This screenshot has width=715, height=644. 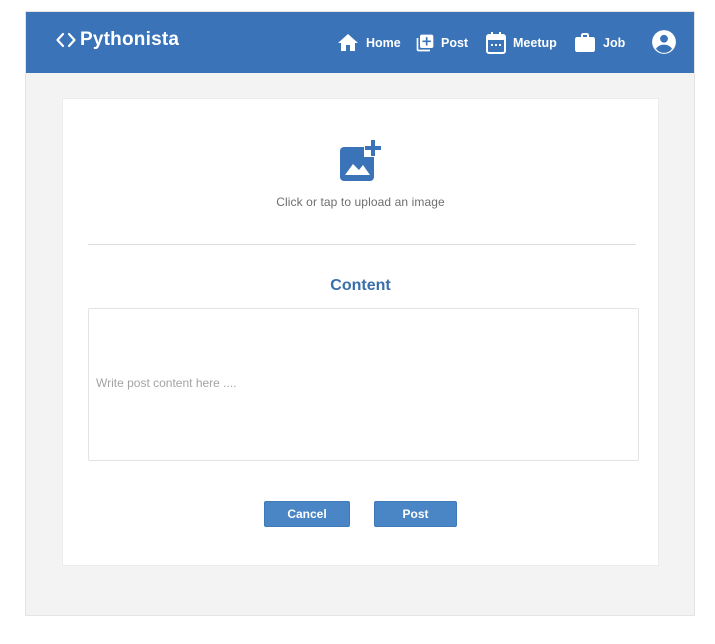 What do you see at coordinates (360, 202) in the screenshot?
I see `upload-prompt: Click or tap to upload an image` at bounding box center [360, 202].